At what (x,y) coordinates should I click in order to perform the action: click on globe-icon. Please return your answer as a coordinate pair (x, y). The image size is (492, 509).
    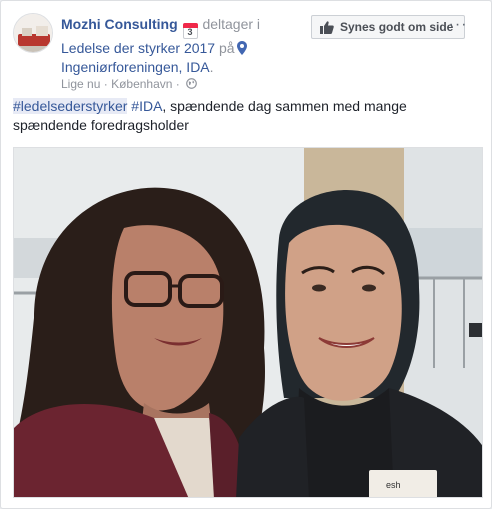
    Looking at the image, I should click on (192, 83).